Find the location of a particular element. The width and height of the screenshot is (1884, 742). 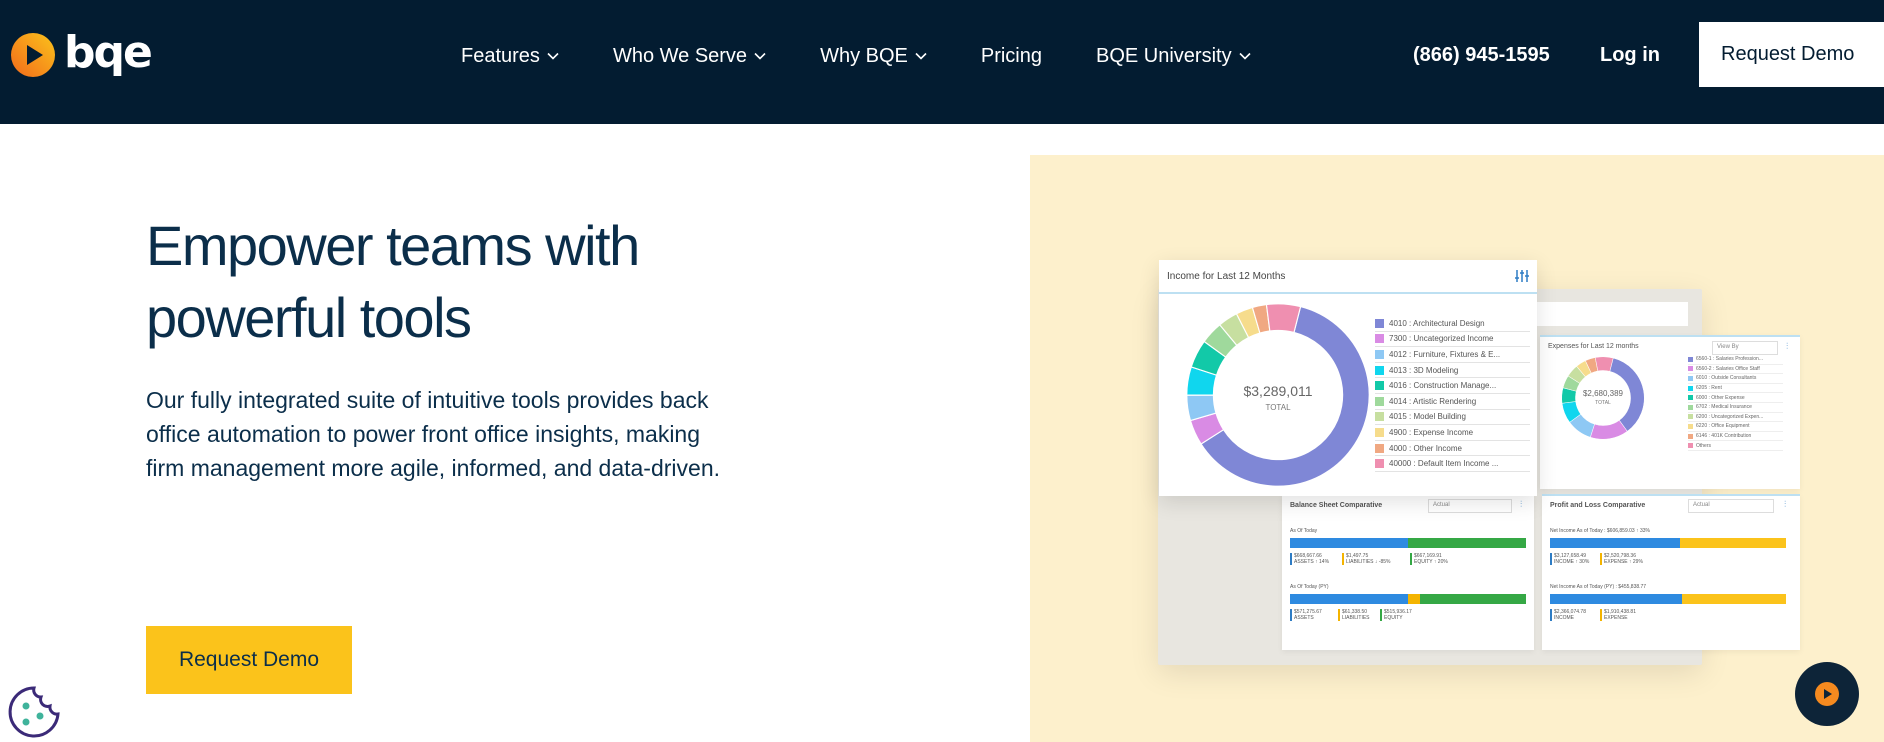

cookie-settings-icon is located at coordinates (34, 712).